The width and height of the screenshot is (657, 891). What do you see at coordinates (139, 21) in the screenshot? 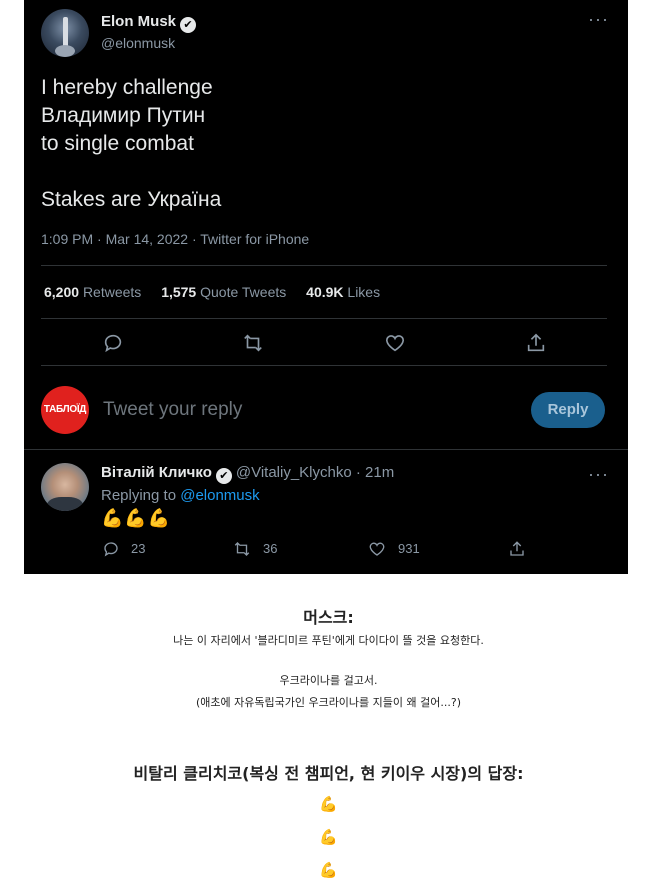
I see `author-name-text: Elon Musk` at bounding box center [139, 21].